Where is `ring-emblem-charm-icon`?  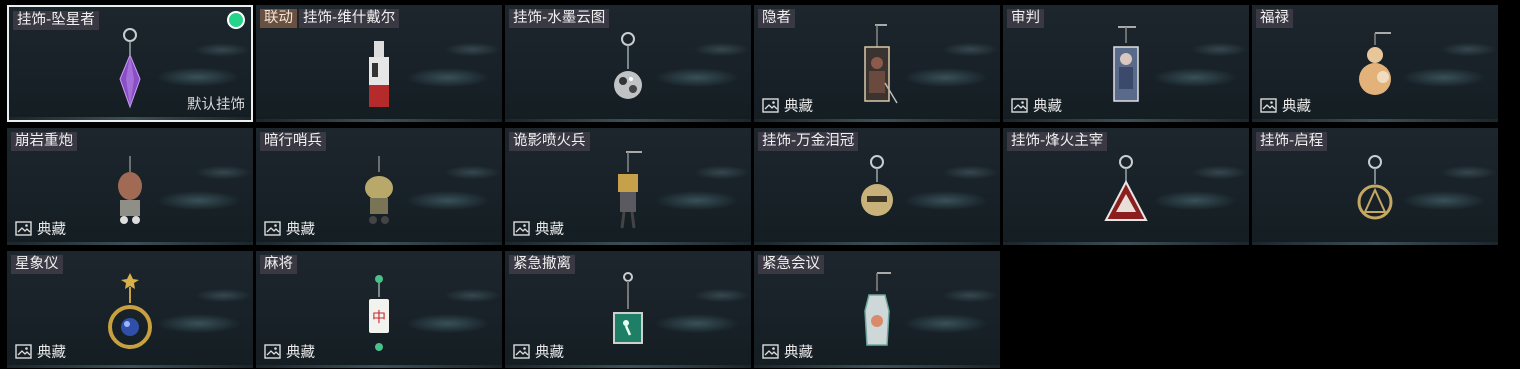 ring-emblem-charm-icon is located at coordinates (1375, 187).